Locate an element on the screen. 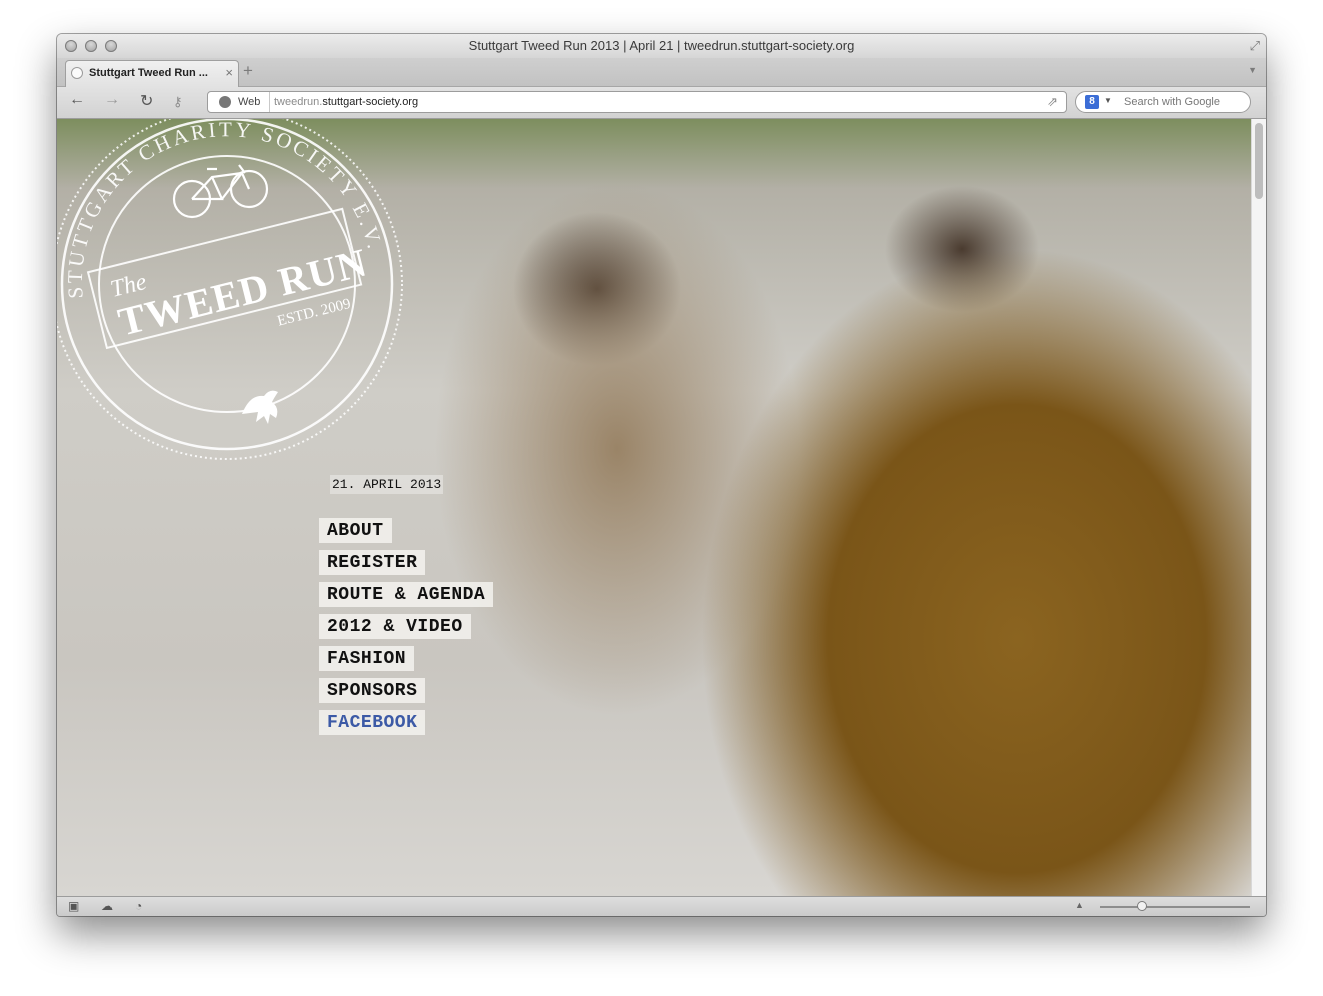  chevron-down-icon: ▼ is located at coordinates (1108, 100).